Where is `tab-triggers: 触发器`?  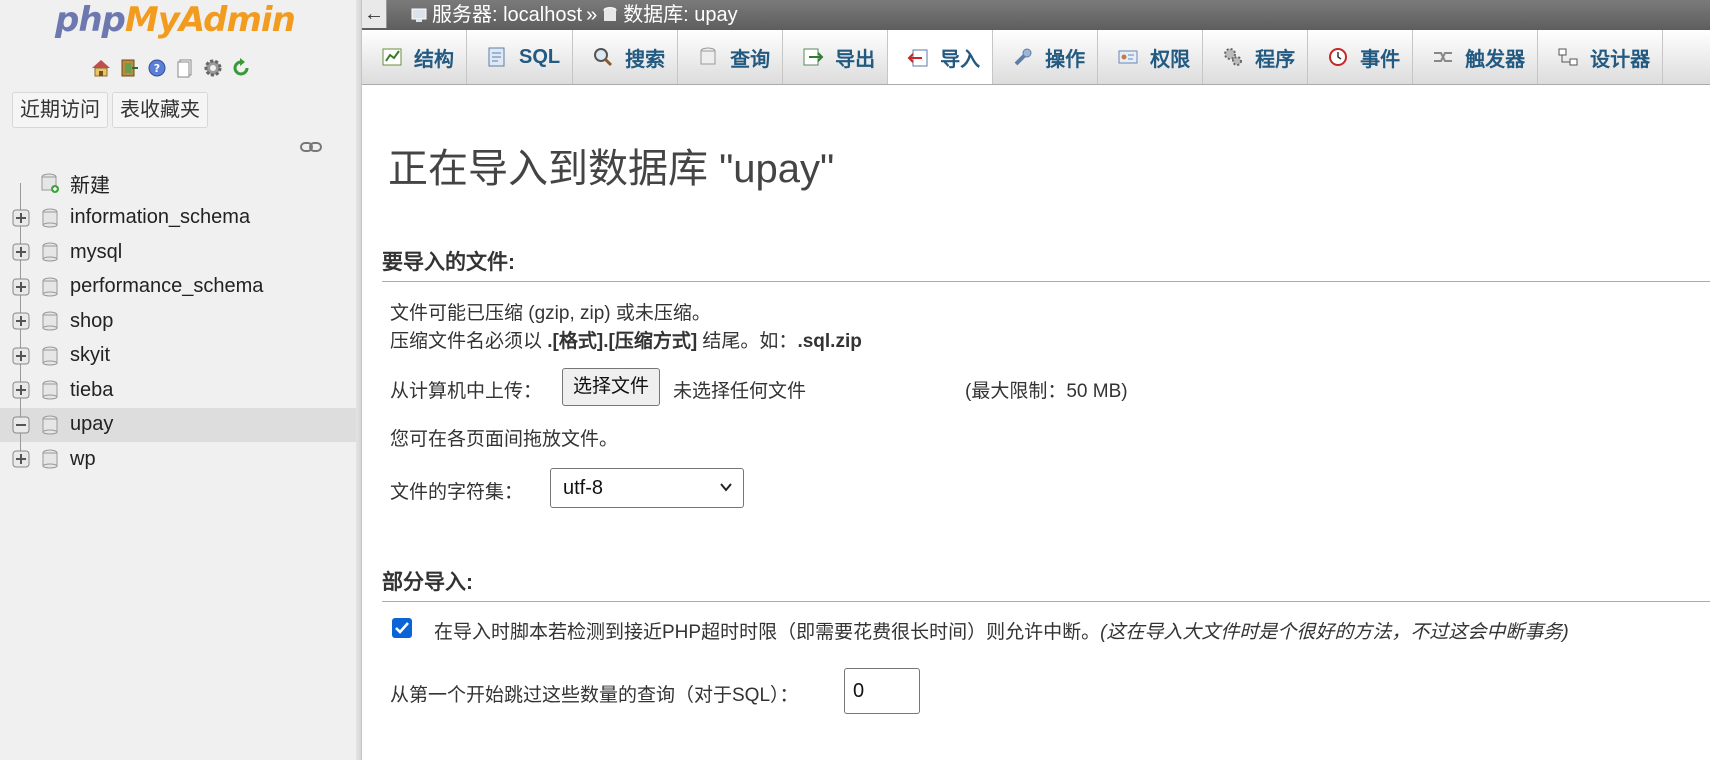 tab-triggers: 触发器 is located at coordinates (1476, 57).